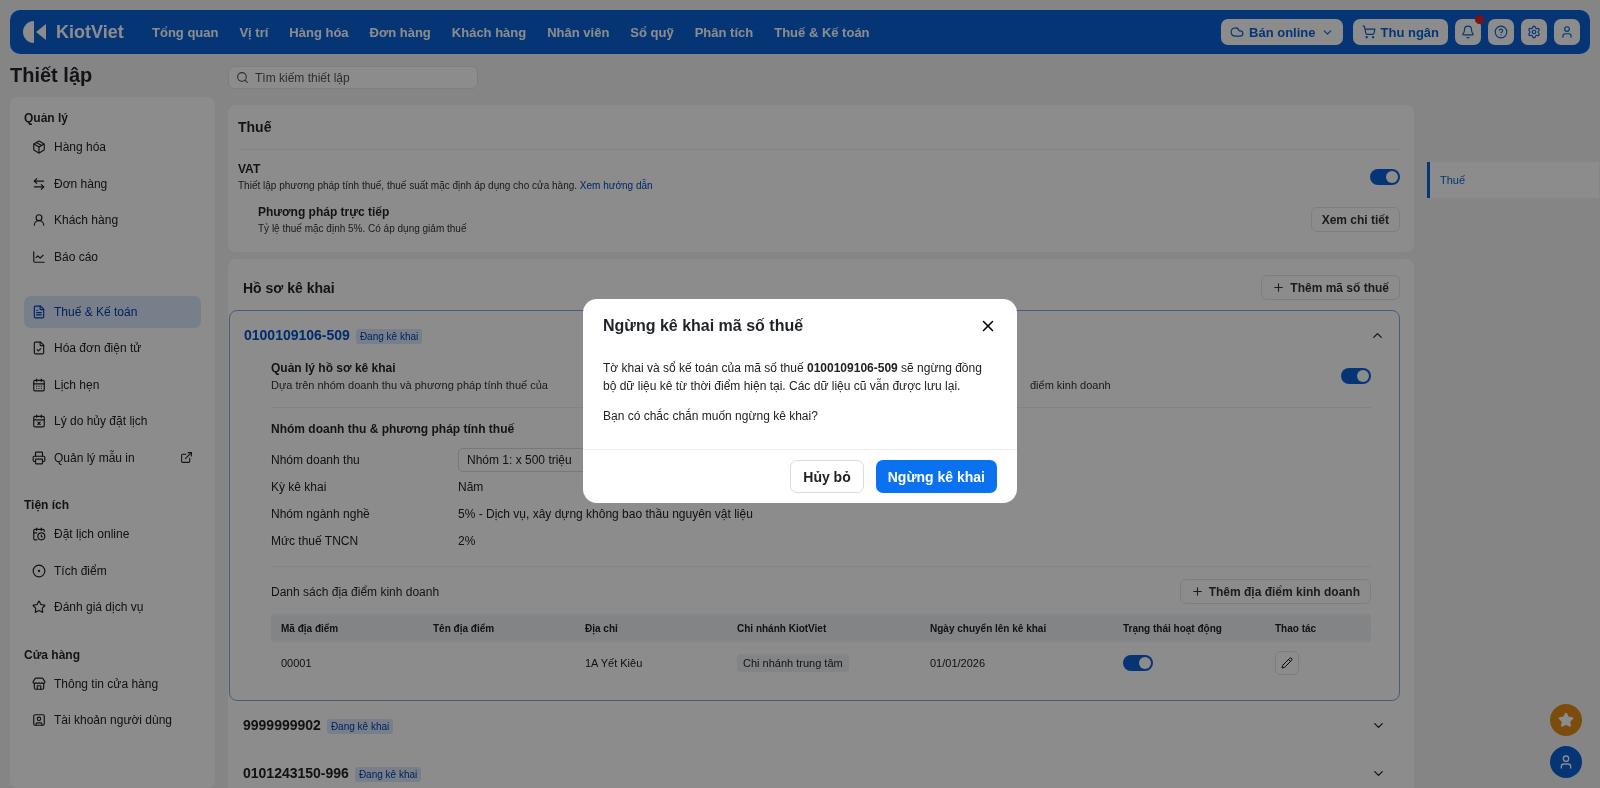 The height and width of the screenshot is (788, 1600). I want to click on status-toggle, so click(1138, 663).